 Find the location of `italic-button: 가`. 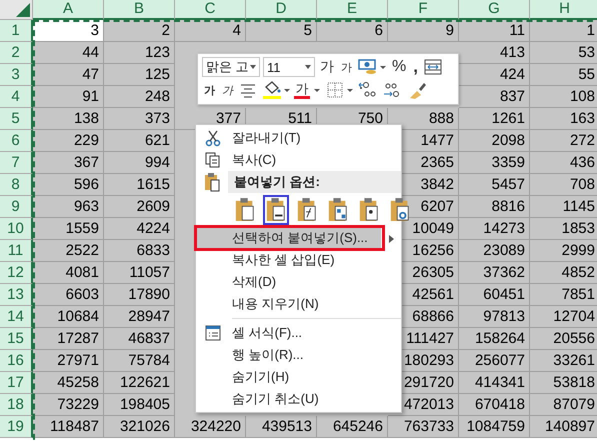

italic-button: 가 is located at coordinates (227, 90).